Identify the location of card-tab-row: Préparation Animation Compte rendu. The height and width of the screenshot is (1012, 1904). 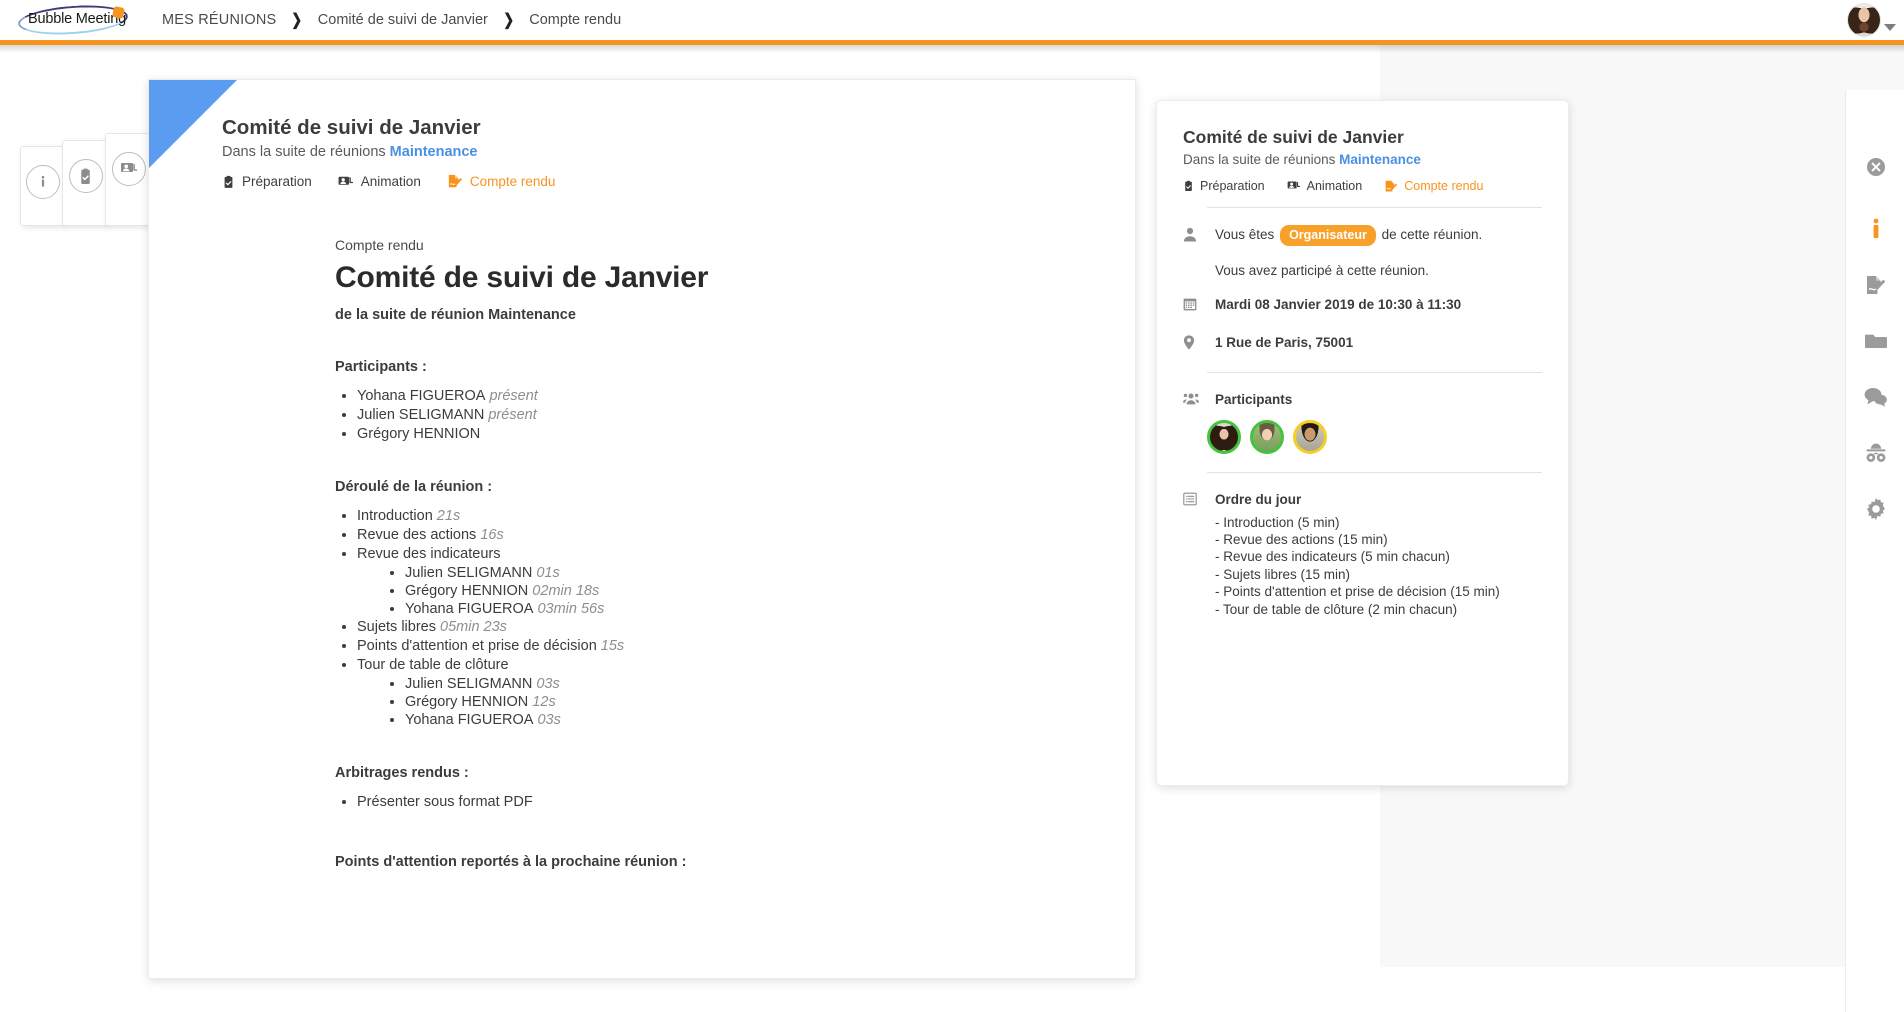
(678, 181).